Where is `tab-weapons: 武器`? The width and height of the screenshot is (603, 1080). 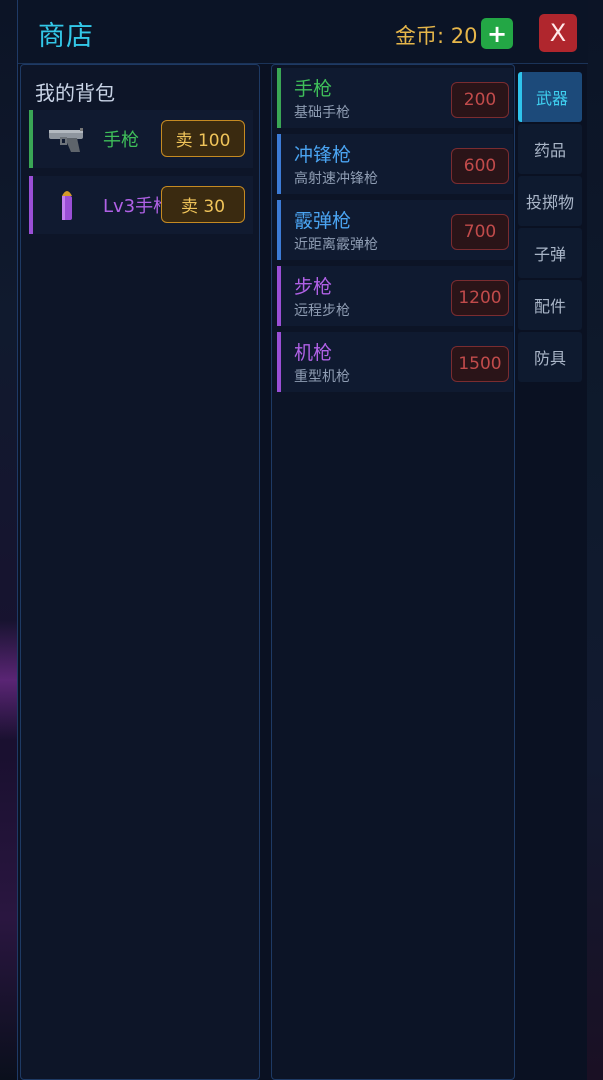 tab-weapons: 武器 is located at coordinates (550, 97).